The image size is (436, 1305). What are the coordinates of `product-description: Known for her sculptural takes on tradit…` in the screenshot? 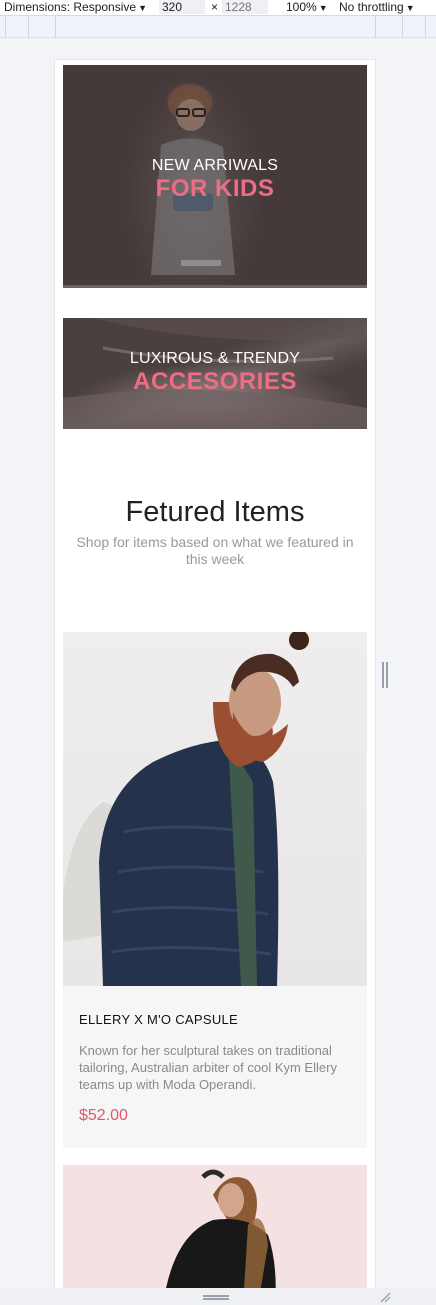 It's located at (208, 1067).